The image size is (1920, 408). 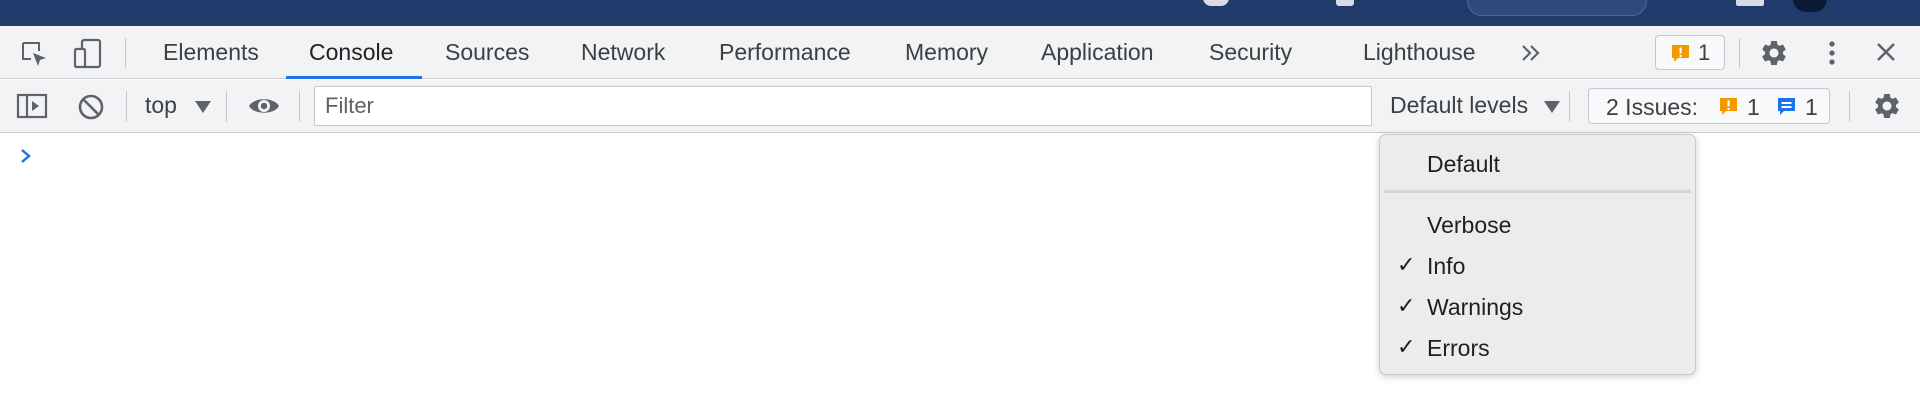 What do you see at coordinates (1753, 107) in the screenshot?
I see `warning-count: 1` at bounding box center [1753, 107].